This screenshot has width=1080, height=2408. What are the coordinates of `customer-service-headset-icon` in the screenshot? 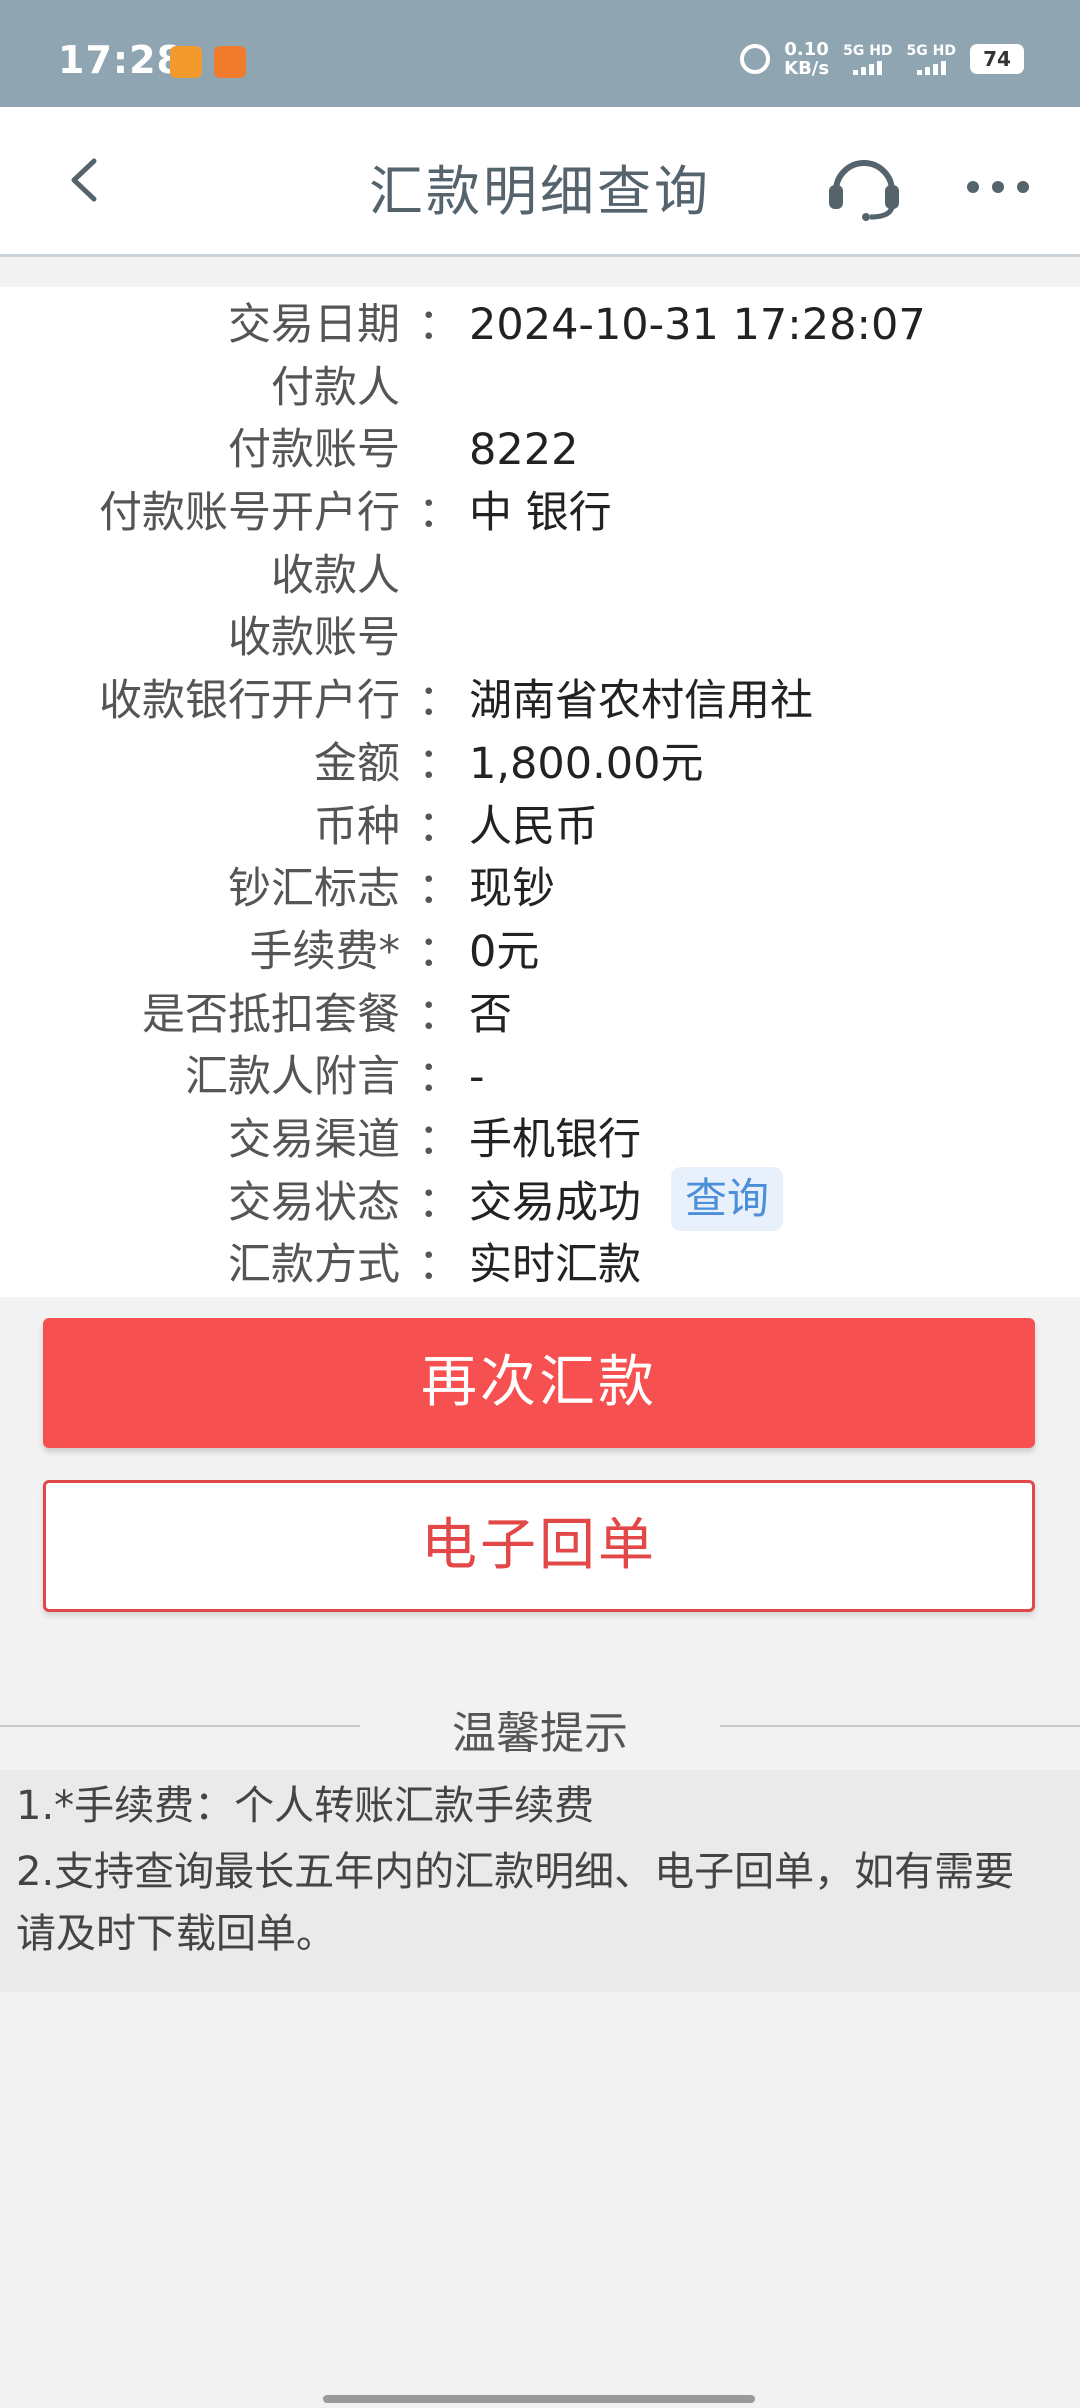 It's located at (864, 186).